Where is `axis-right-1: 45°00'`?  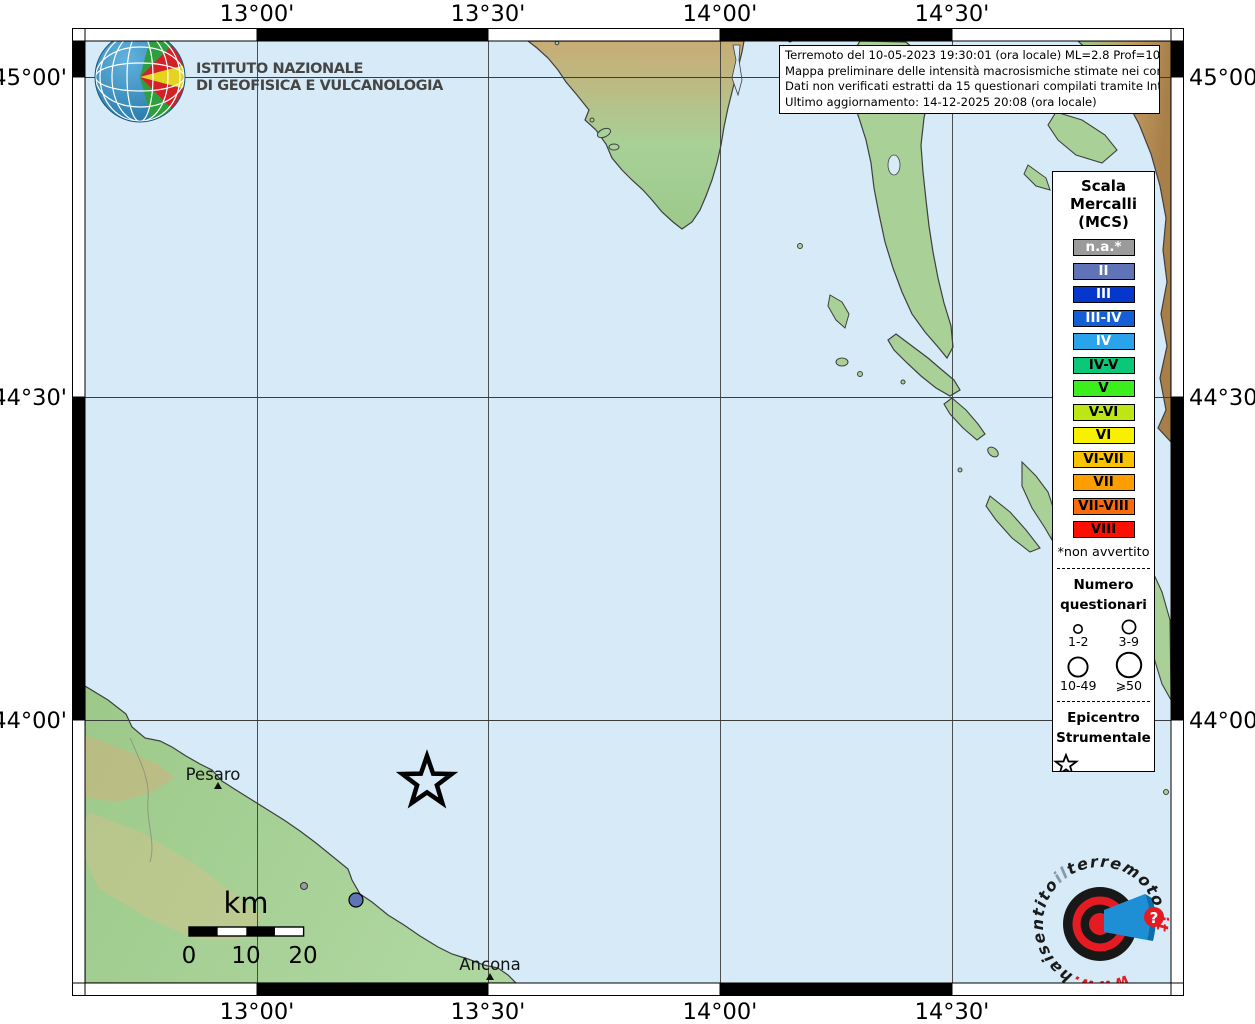 axis-right-1: 45°00' is located at coordinates (1222, 78).